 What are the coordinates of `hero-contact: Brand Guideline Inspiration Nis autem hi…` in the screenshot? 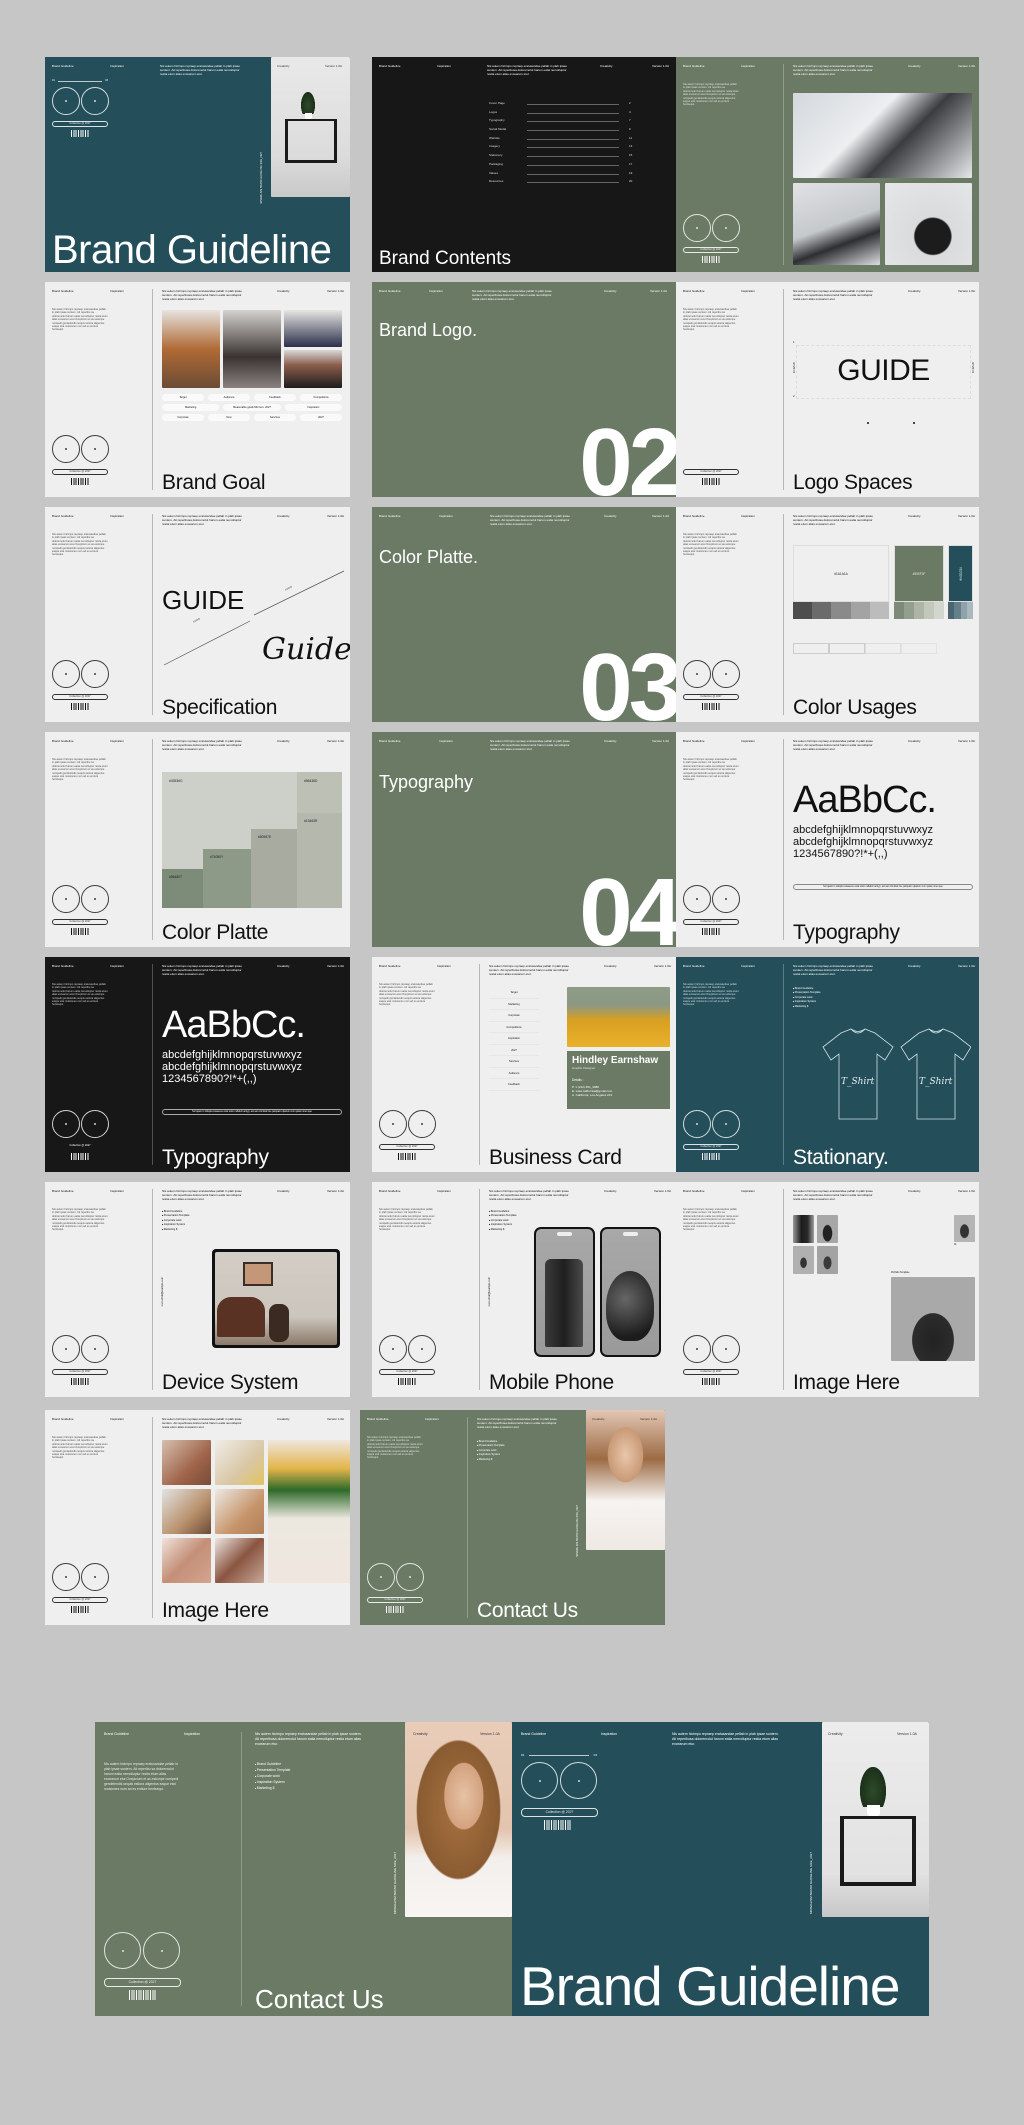 It's located at (303, 1869).